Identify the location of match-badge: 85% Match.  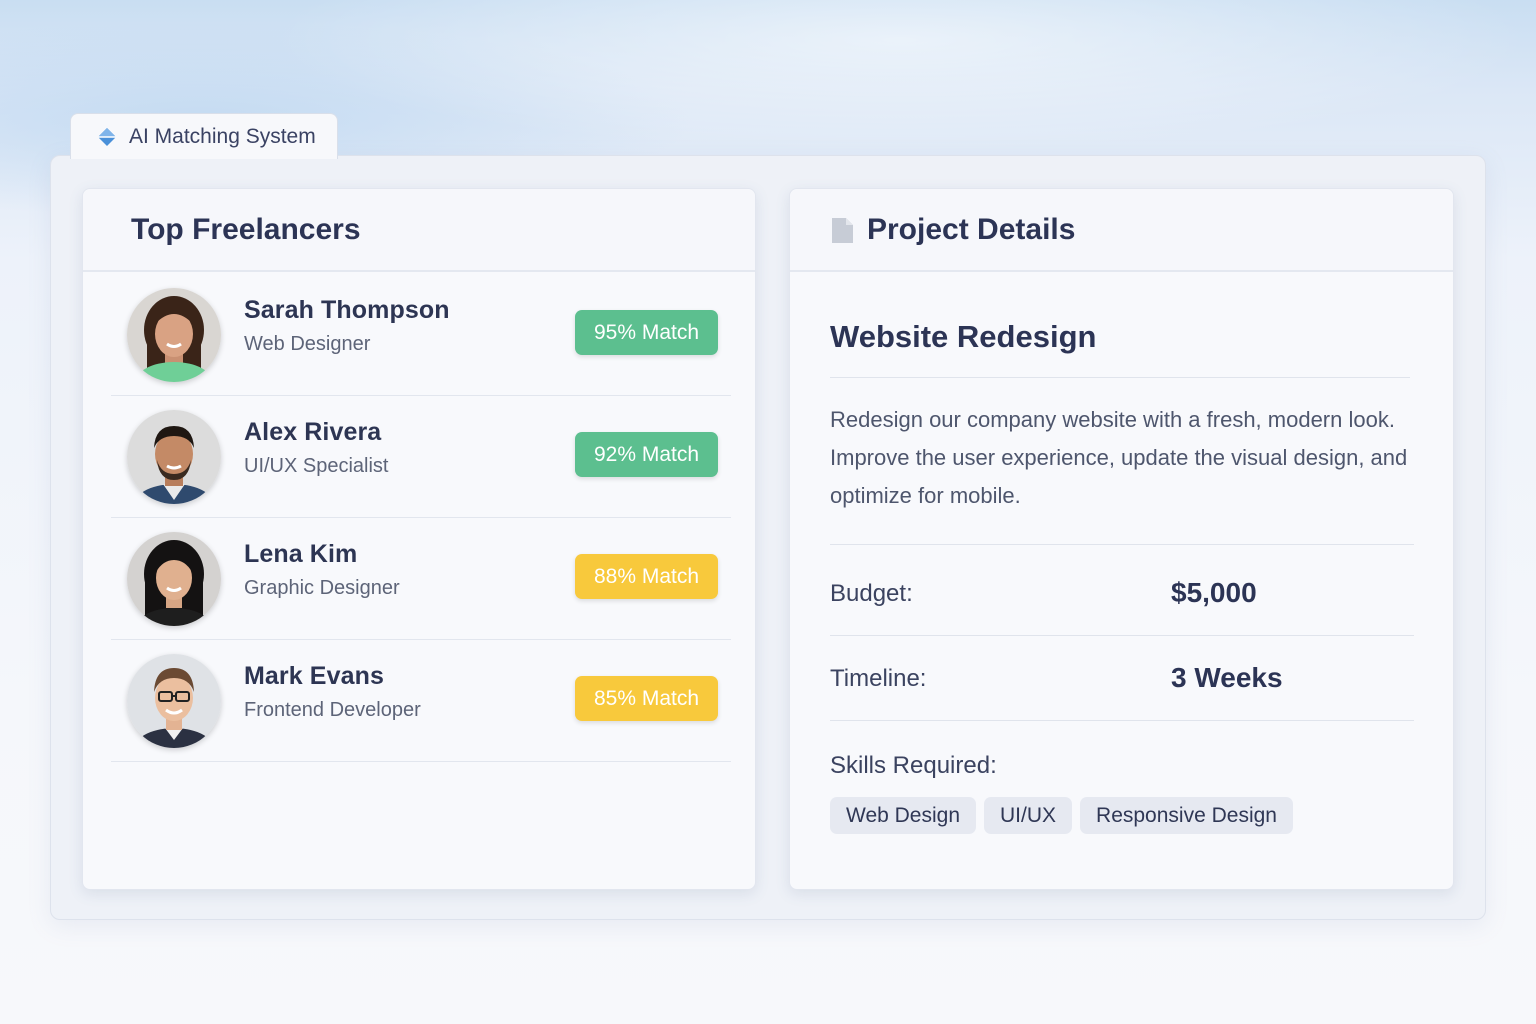
(646, 698).